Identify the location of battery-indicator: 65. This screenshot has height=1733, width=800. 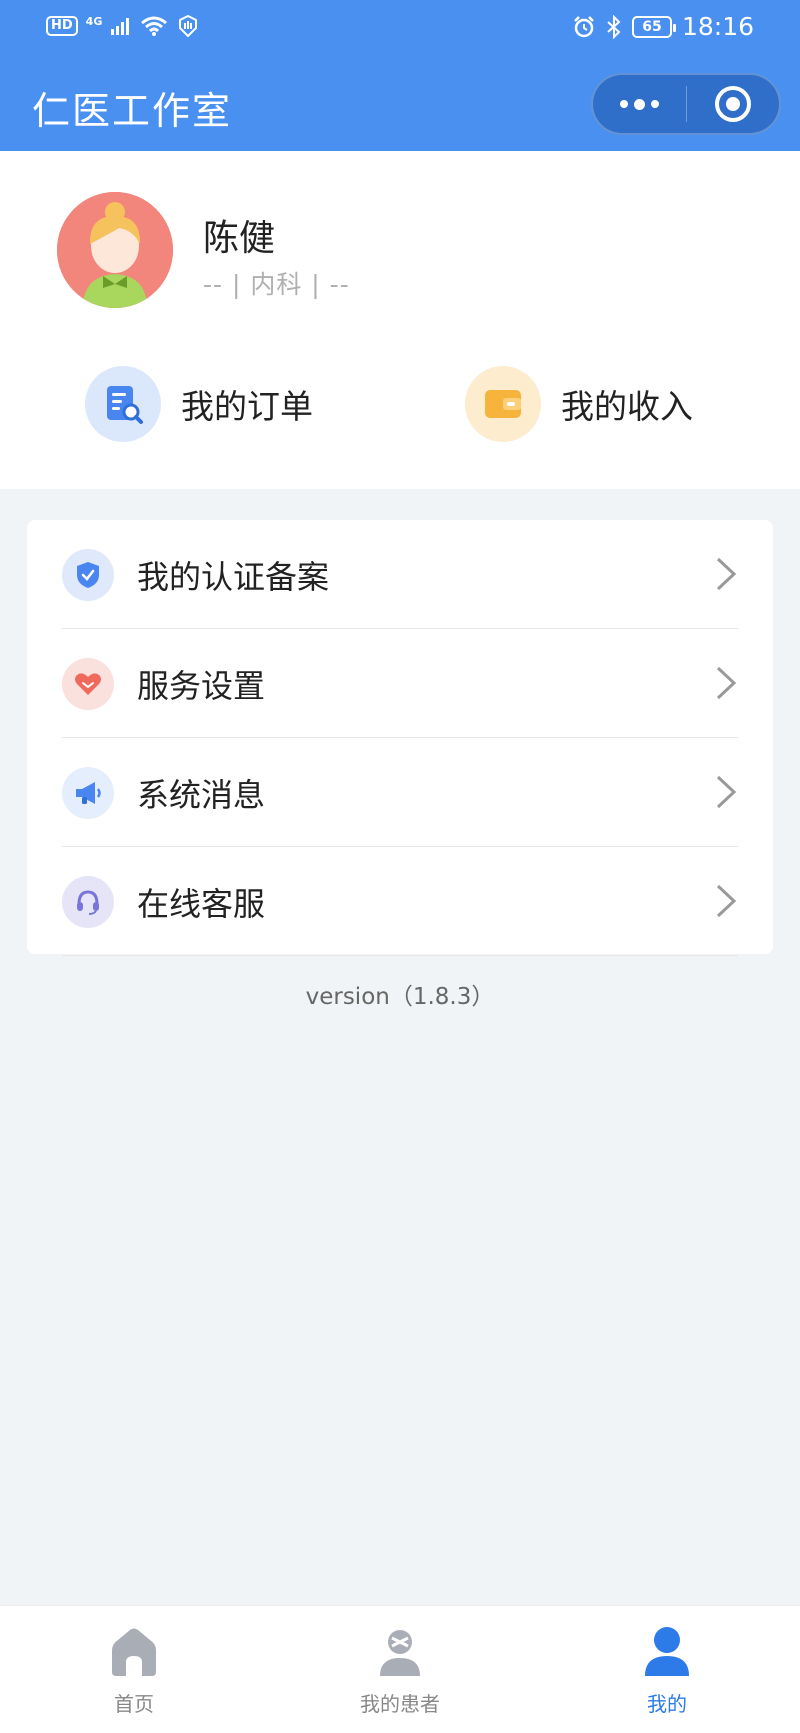
(653, 26).